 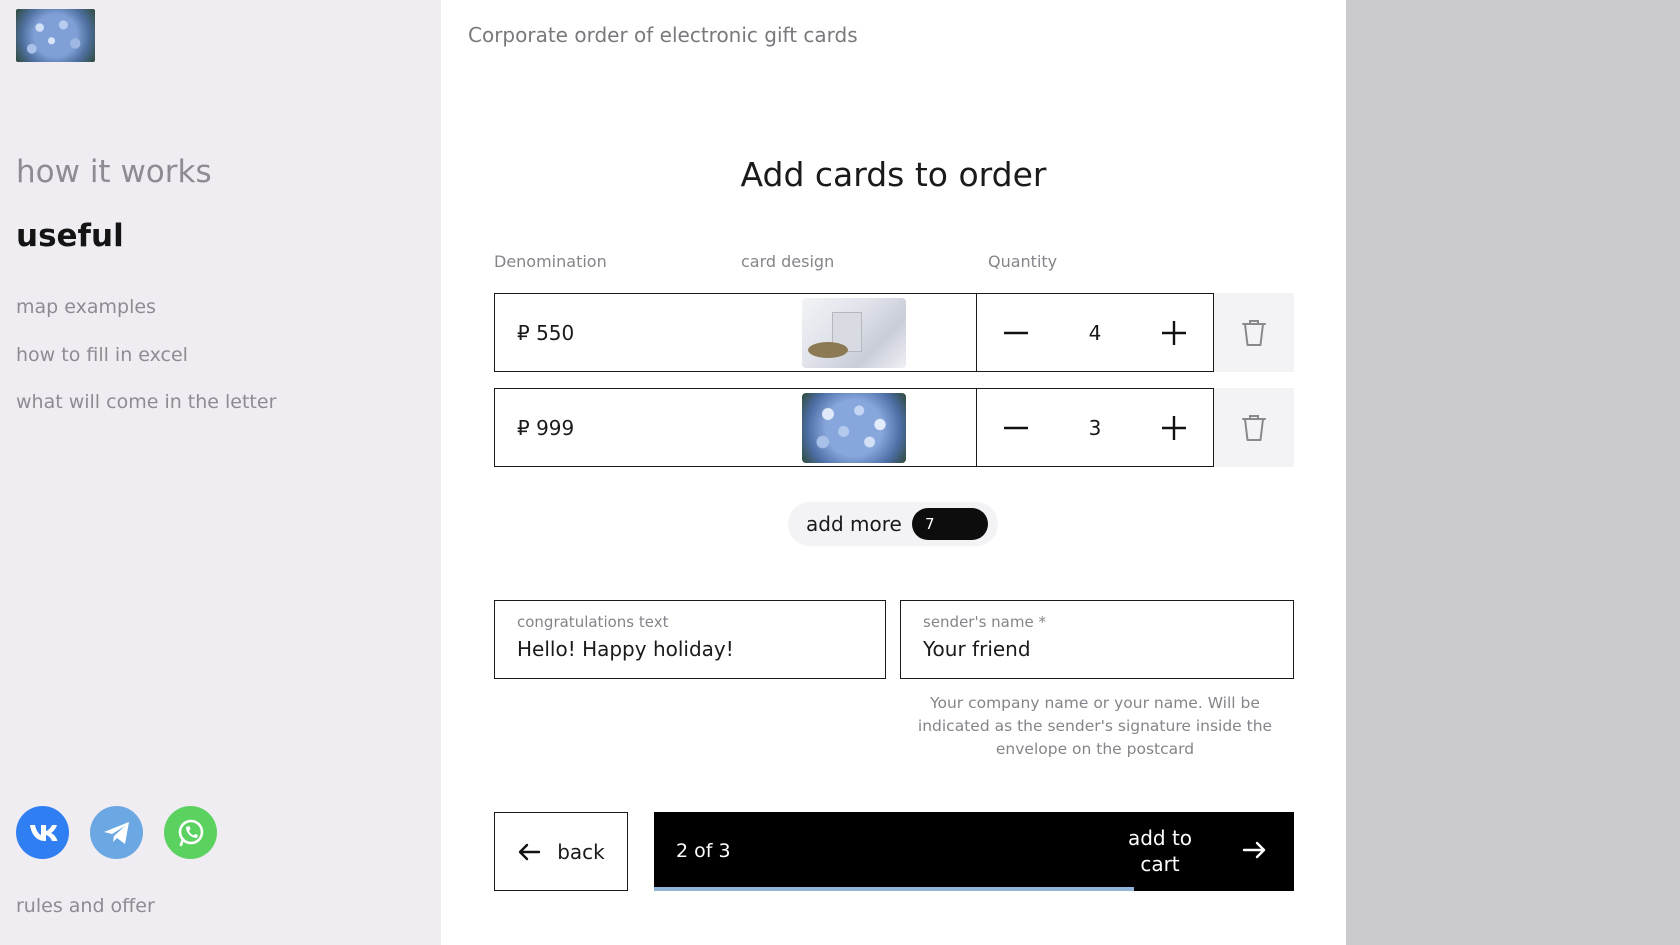 I want to click on hydrangea-card-image, so click(x=853, y=427).